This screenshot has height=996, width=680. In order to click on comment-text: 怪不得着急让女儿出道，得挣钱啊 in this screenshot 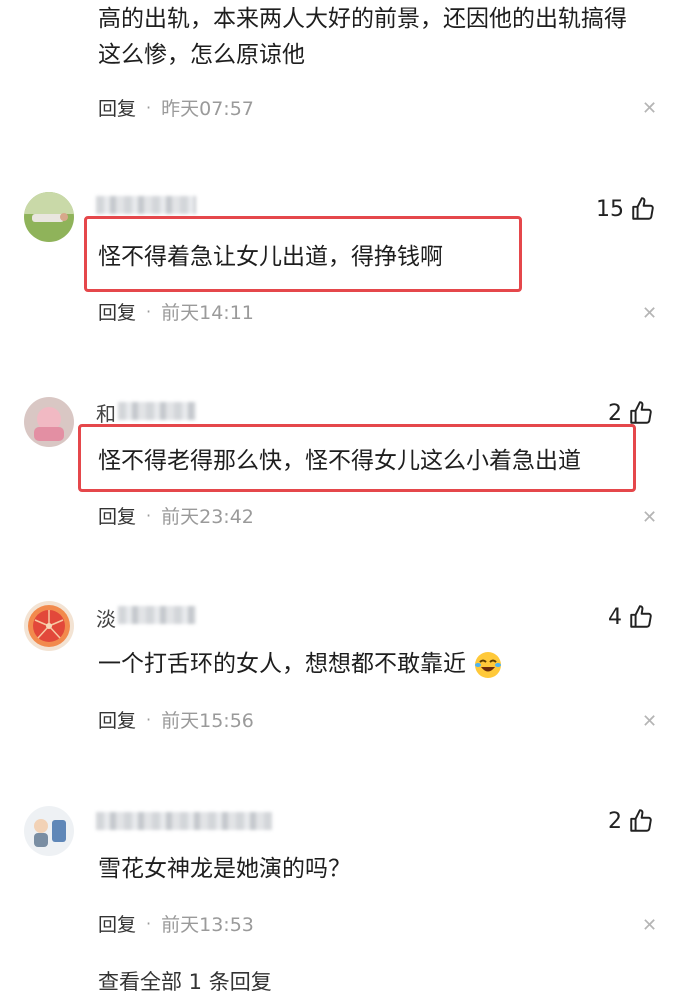, I will do `click(270, 257)`.